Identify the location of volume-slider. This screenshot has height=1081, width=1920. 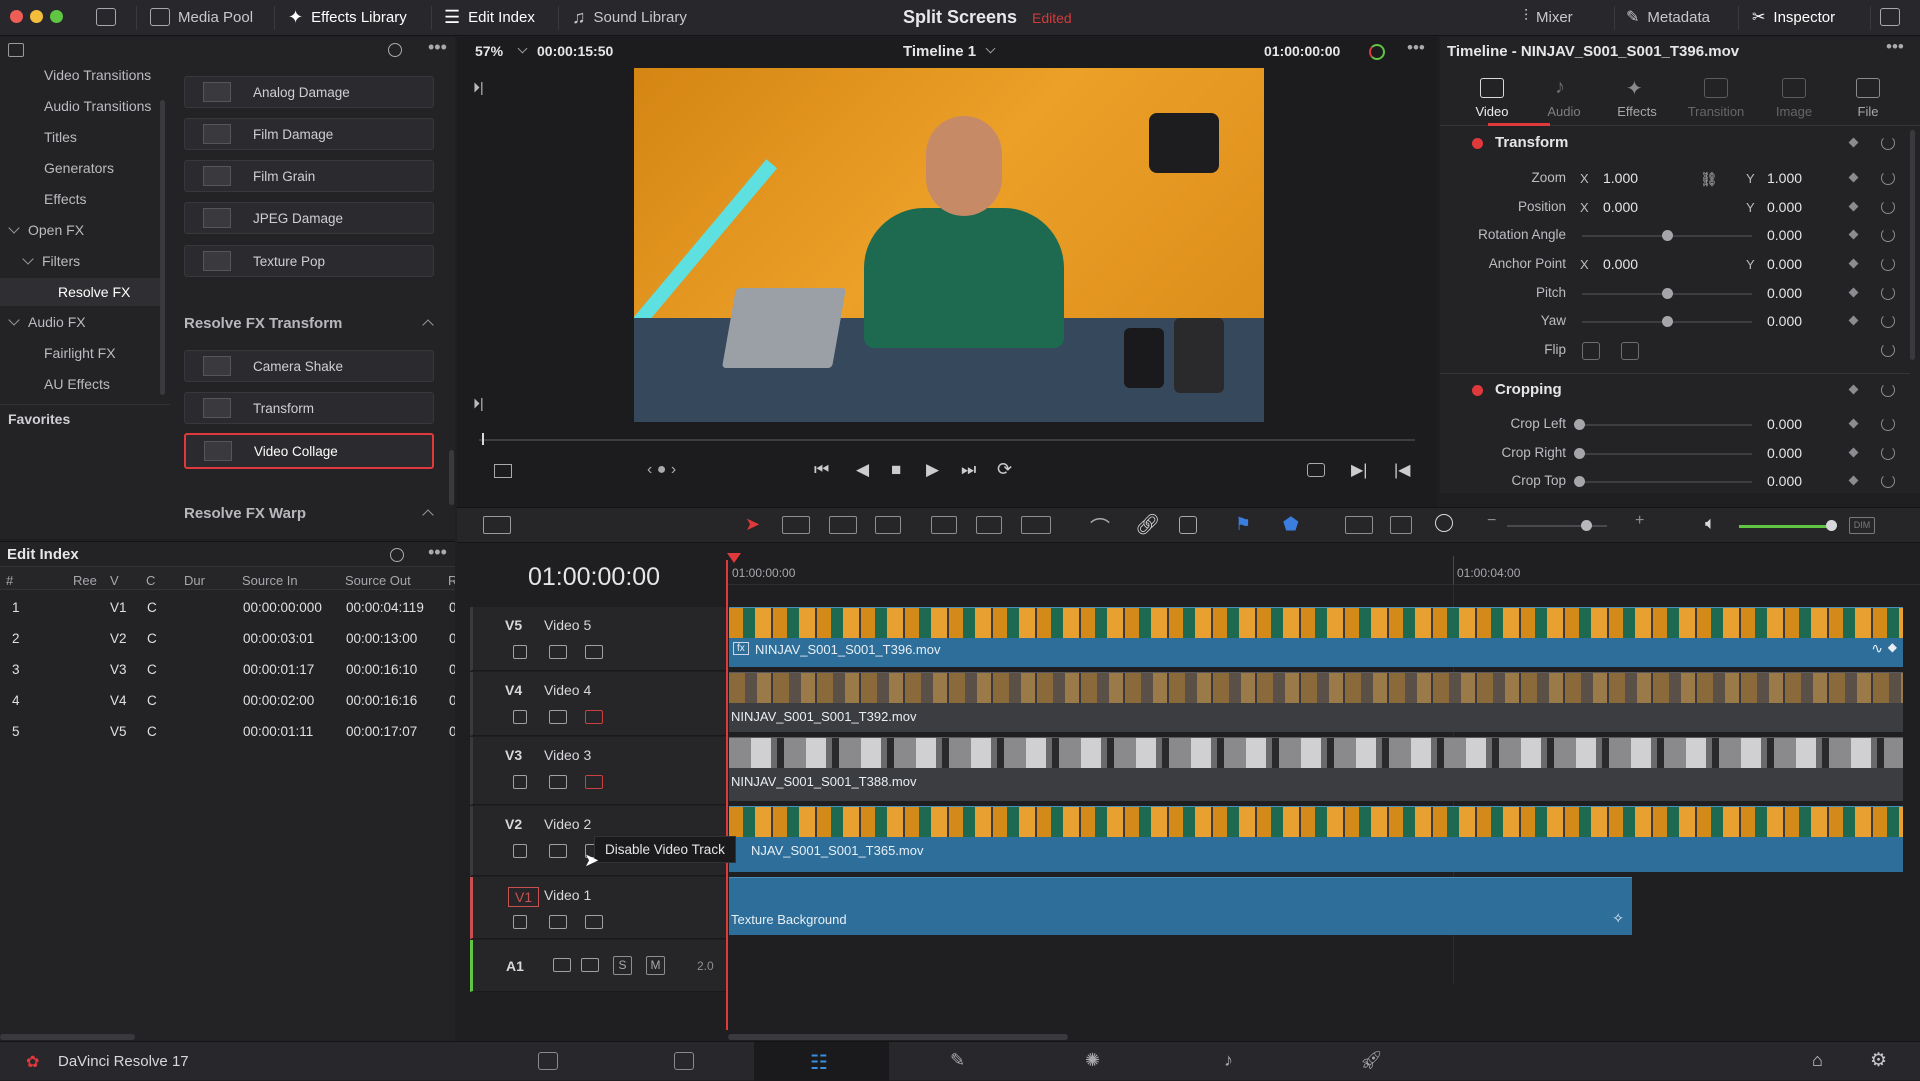
(1785, 526).